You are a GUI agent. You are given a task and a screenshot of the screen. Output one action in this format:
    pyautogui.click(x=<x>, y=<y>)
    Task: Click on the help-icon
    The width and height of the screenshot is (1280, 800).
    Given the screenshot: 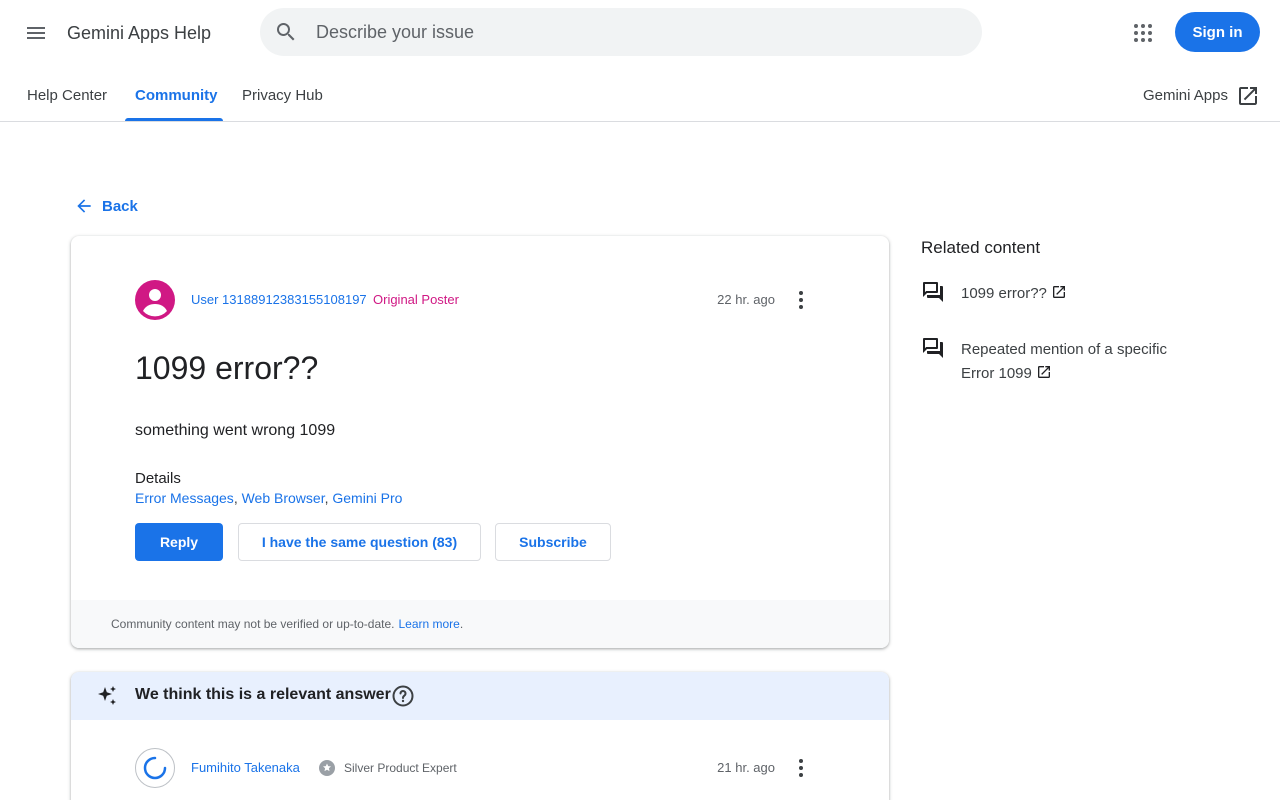 What is the action you would take?
    pyautogui.click(x=403, y=696)
    